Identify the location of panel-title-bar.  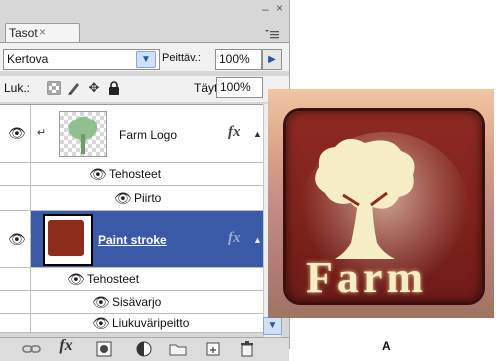
(144, 10).